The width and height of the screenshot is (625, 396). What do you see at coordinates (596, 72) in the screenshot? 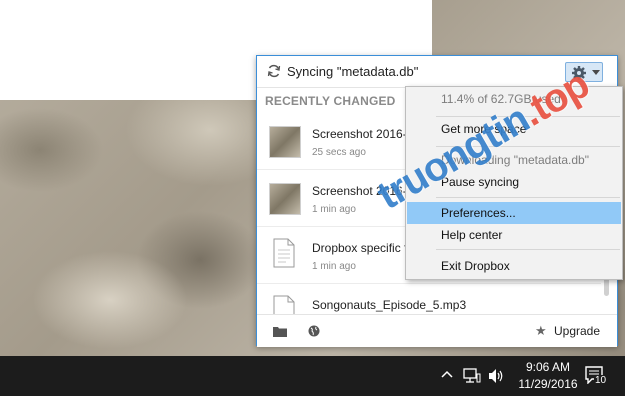
I see `chevron-down-icon` at bounding box center [596, 72].